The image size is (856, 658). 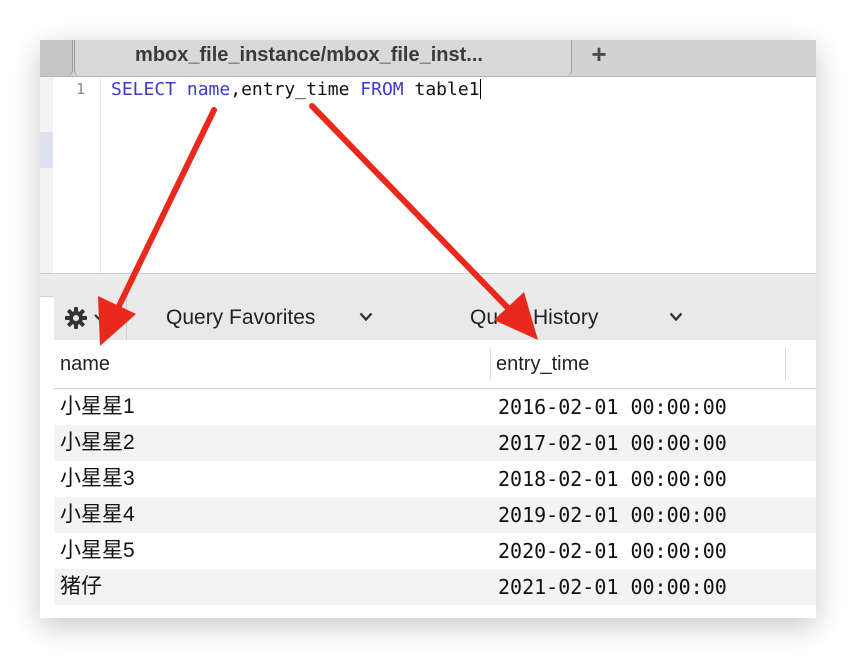 What do you see at coordinates (97, 550) in the screenshot?
I see `cell-name: 小星星5` at bounding box center [97, 550].